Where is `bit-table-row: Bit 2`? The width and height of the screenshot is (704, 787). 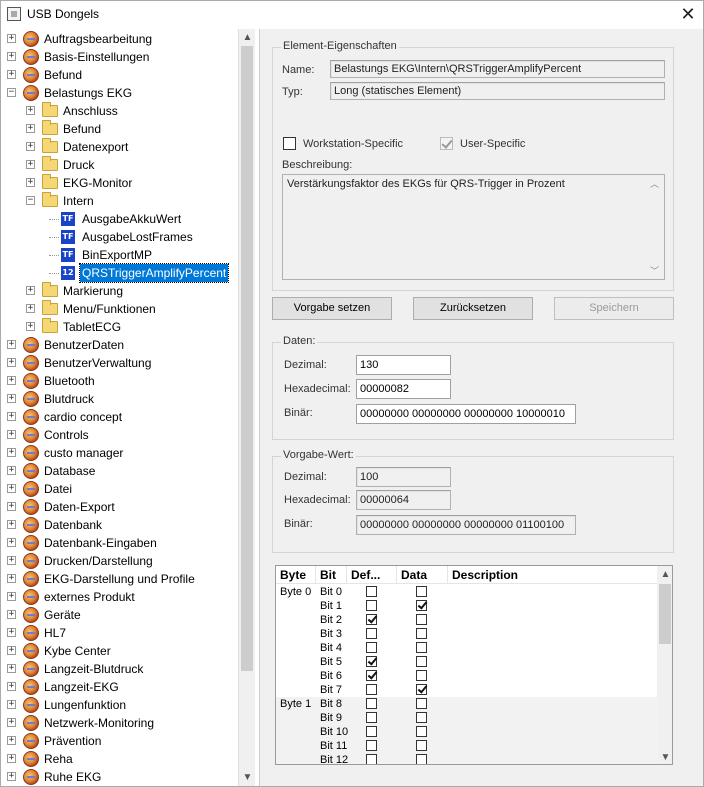 bit-table-row: Bit 2 is located at coordinates (467, 620).